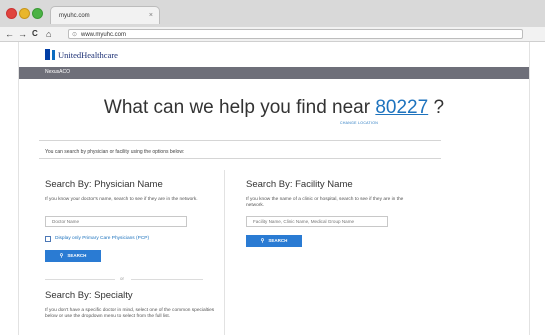  Describe the element at coordinates (48, 34) in the screenshot. I see `home-icon: ⌂` at that location.